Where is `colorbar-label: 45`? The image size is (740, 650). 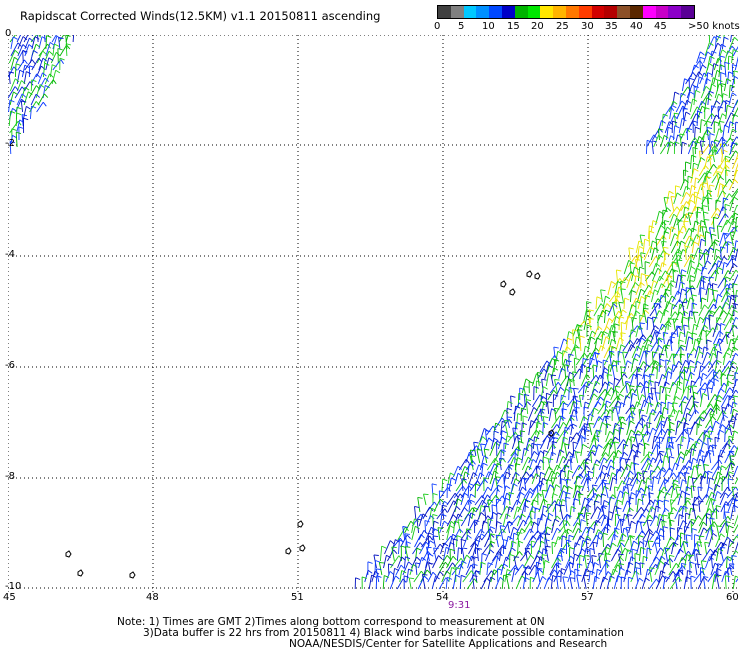 colorbar-label: 45 is located at coordinates (660, 26).